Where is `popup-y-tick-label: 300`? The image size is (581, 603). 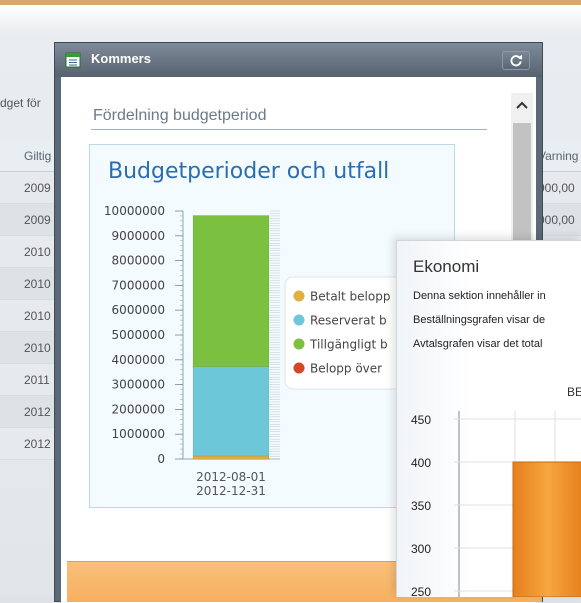 popup-y-tick-label: 300 is located at coordinates (421, 549).